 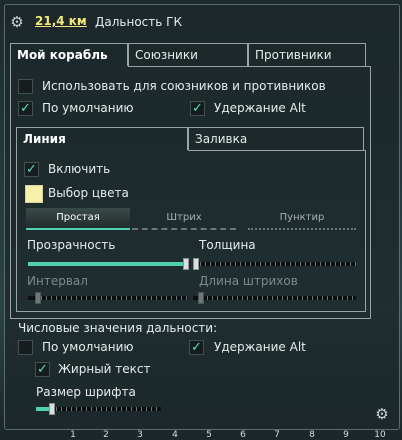 What do you see at coordinates (188, 54) in the screenshot?
I see `tab-allies: Союзники` at bounding box center [188, 54].